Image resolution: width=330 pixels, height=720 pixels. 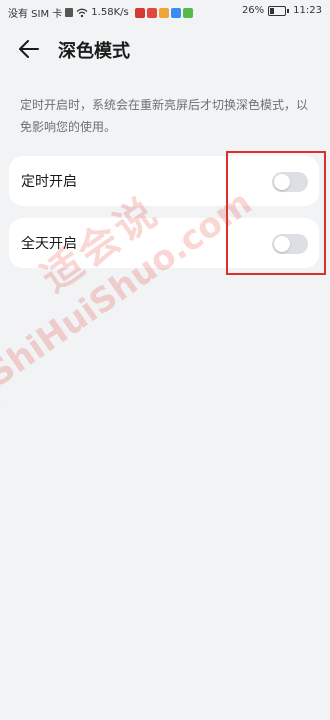 I want to click on annotation-highlight-box, so click(x=276, y=213).